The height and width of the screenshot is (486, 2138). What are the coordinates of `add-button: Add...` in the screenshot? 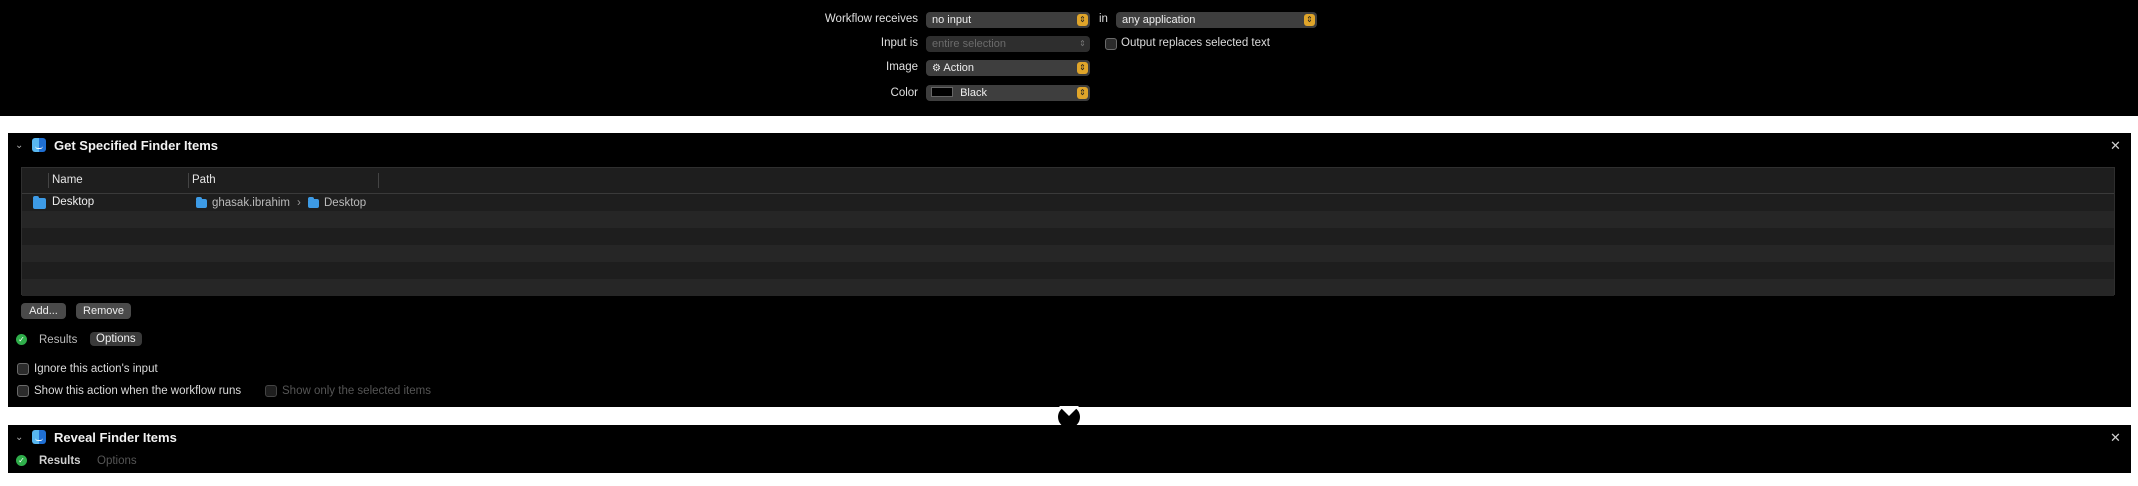 It's located at (43, 311).